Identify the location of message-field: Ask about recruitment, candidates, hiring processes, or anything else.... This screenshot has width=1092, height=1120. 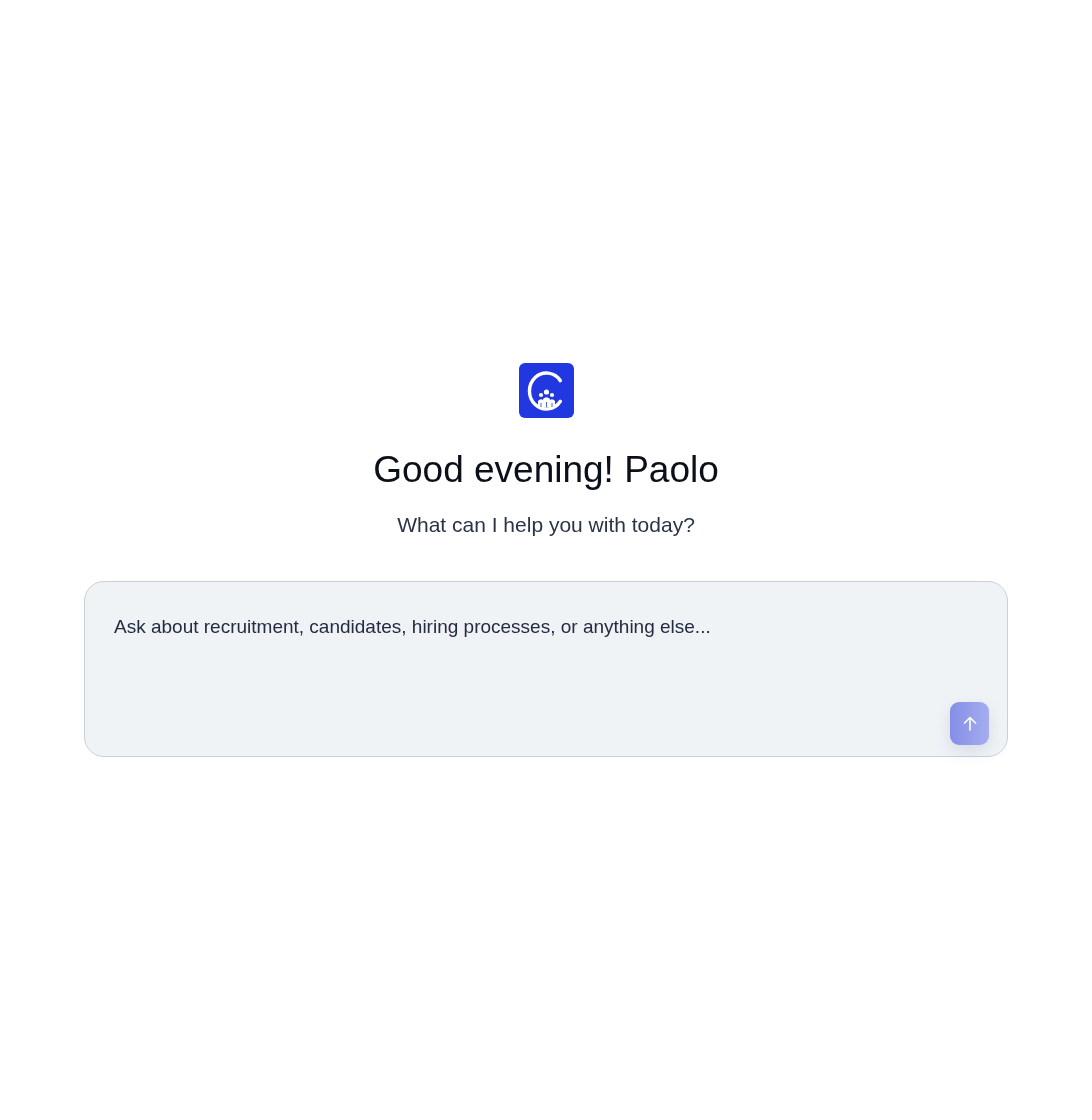
(546, 669).